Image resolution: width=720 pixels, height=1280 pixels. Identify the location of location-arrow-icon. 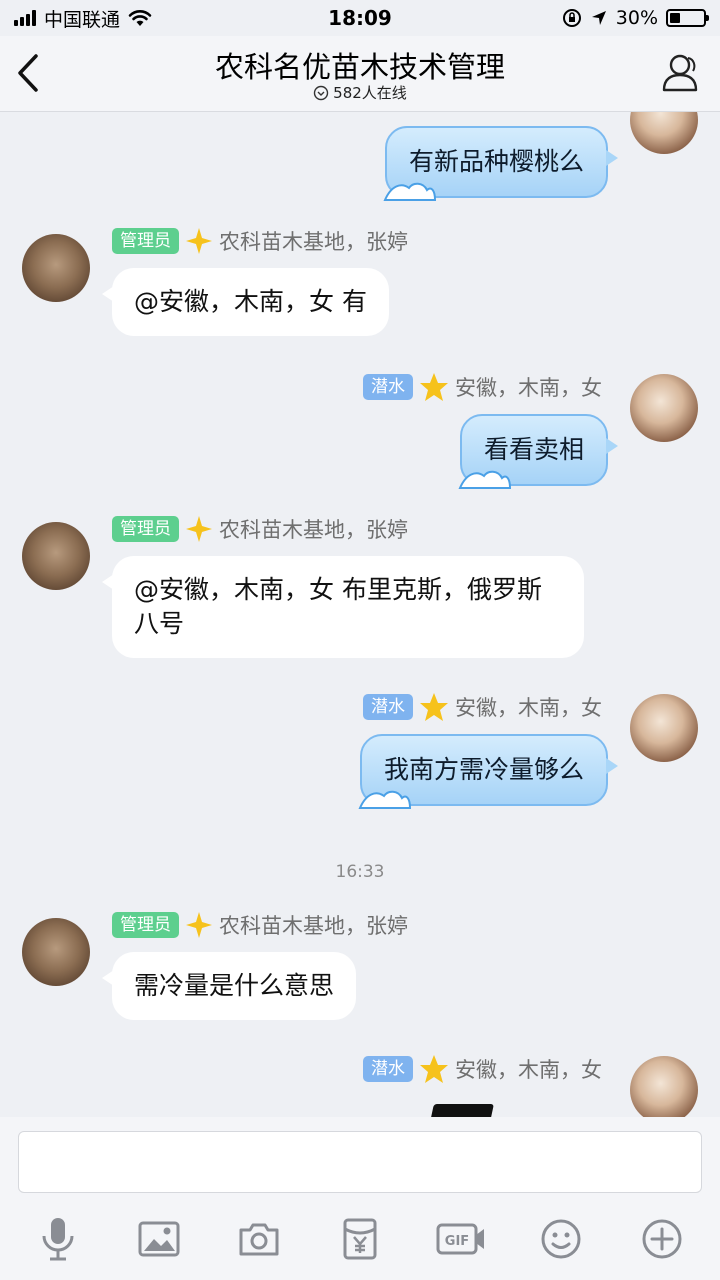
(598, 18).